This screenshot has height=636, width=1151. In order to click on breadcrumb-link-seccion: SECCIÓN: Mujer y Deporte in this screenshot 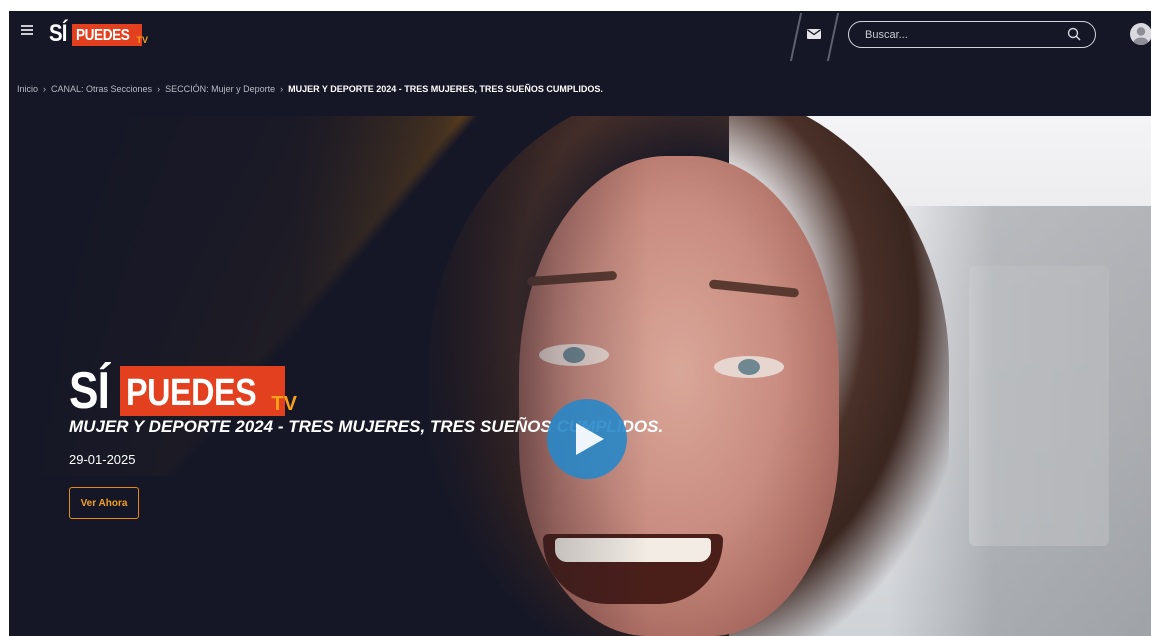, I will do `click(220, 89)`.